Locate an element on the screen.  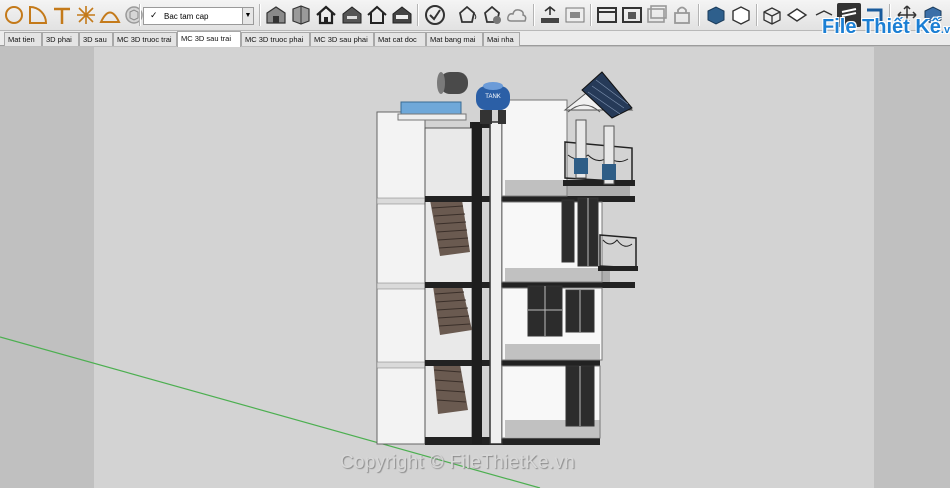
chevron-down-icon: ▼ is located at coordinates (247, 16).